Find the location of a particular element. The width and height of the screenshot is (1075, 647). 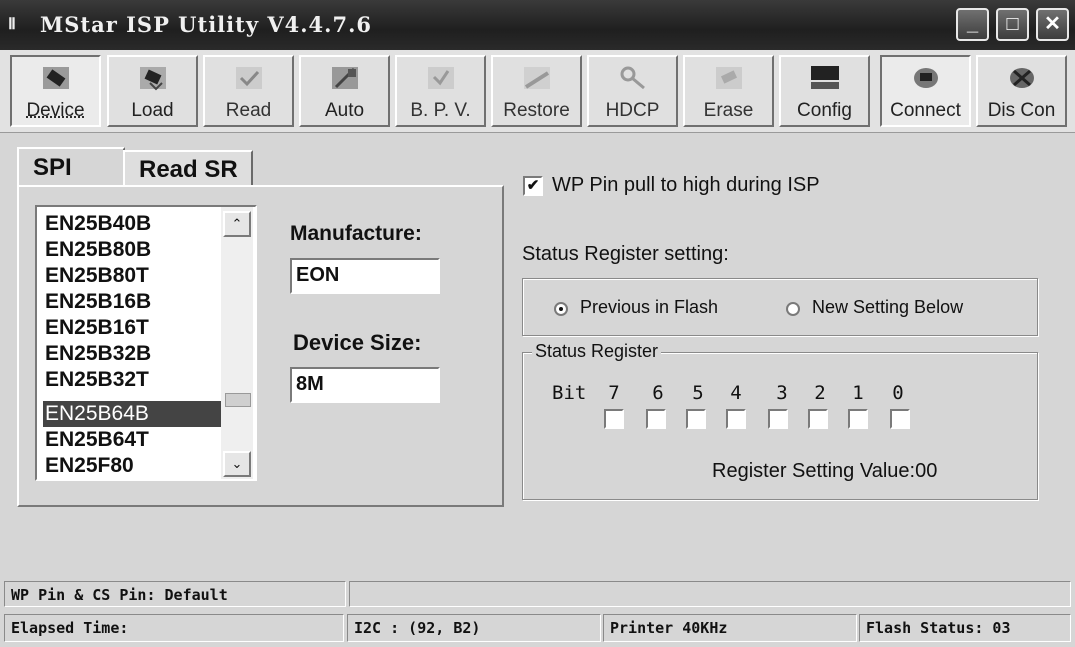

flash-status: Flash Status: 03 is located at coordinates (965, 628).